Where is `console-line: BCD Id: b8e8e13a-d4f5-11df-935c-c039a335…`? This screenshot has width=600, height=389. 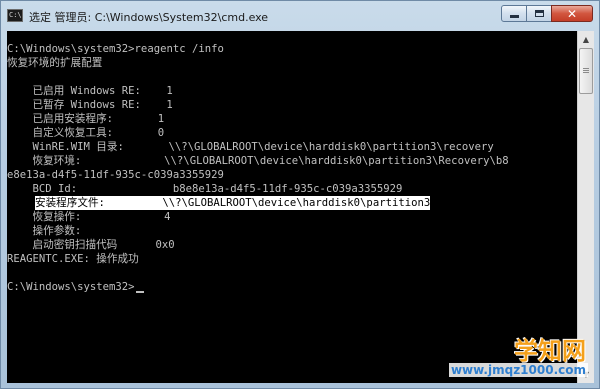
console-line: BCD Id: b8e8e13a-d4f5-11df-935c-c039a335… is located at coordinates (205, 189).